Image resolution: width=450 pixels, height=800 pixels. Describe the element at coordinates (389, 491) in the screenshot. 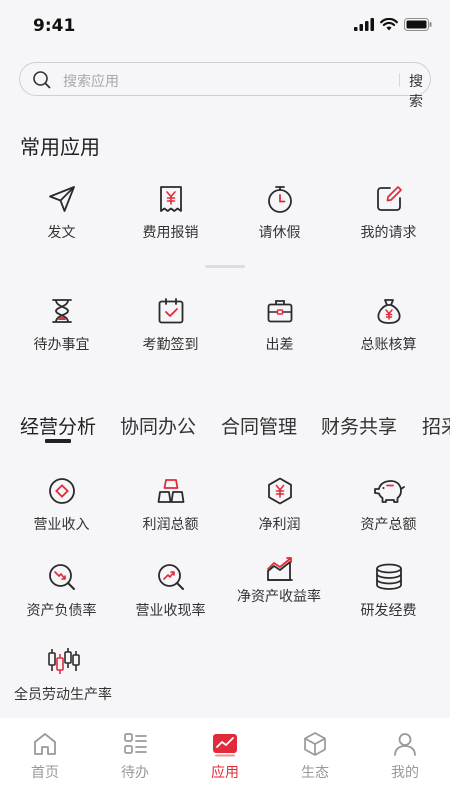

I see `piggy-bank-icon` at that location.